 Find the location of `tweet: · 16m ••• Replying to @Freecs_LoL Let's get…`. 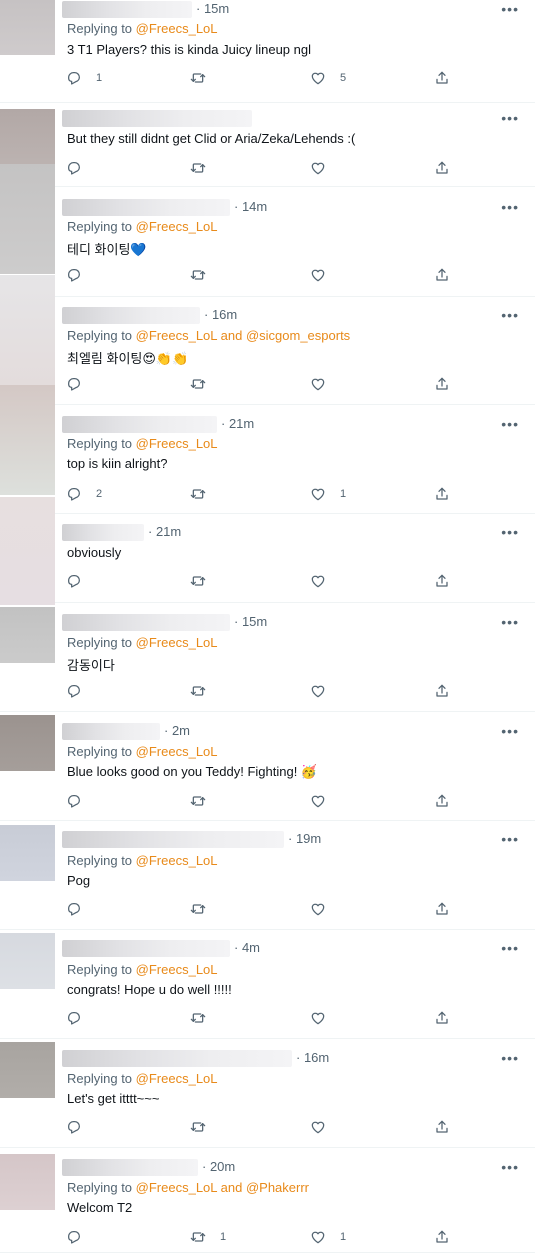

tweet: · 16m ••• Replying to @Freecs_LoL Let's get… is located at coordinates (267, 1093).